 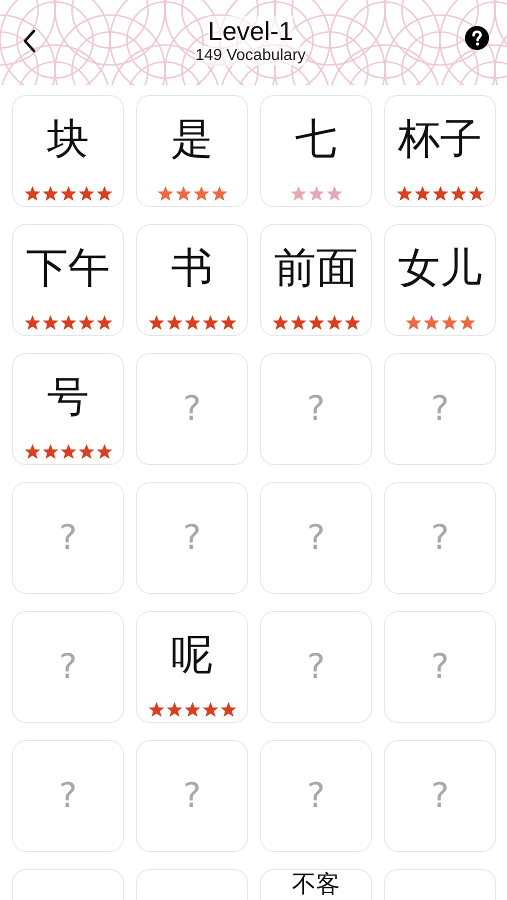 What do you see at coordinates (316, 884) in the screenshot?
I see `word-tile: 不客` at bounding box center [316, 884].